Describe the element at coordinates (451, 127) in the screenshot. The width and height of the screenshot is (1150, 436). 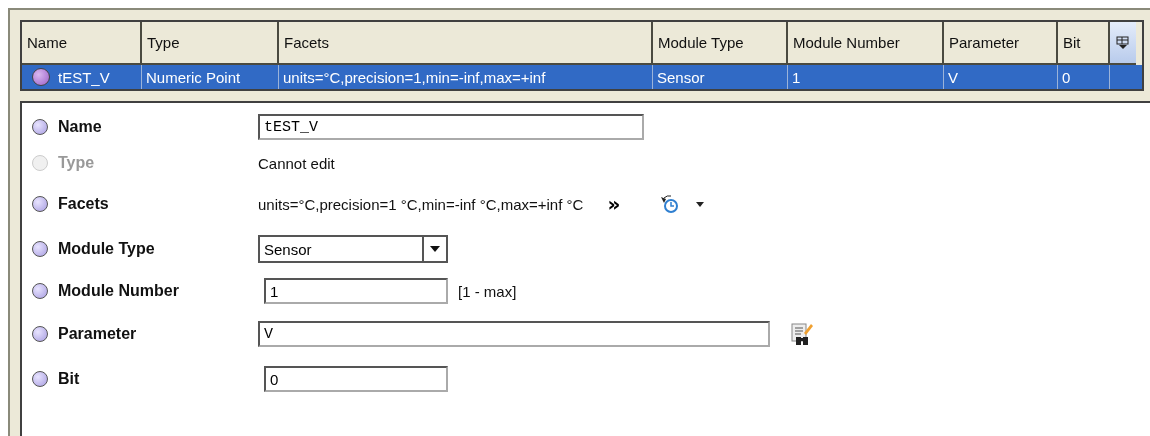
I see `name-field: tEST_V` at that location.